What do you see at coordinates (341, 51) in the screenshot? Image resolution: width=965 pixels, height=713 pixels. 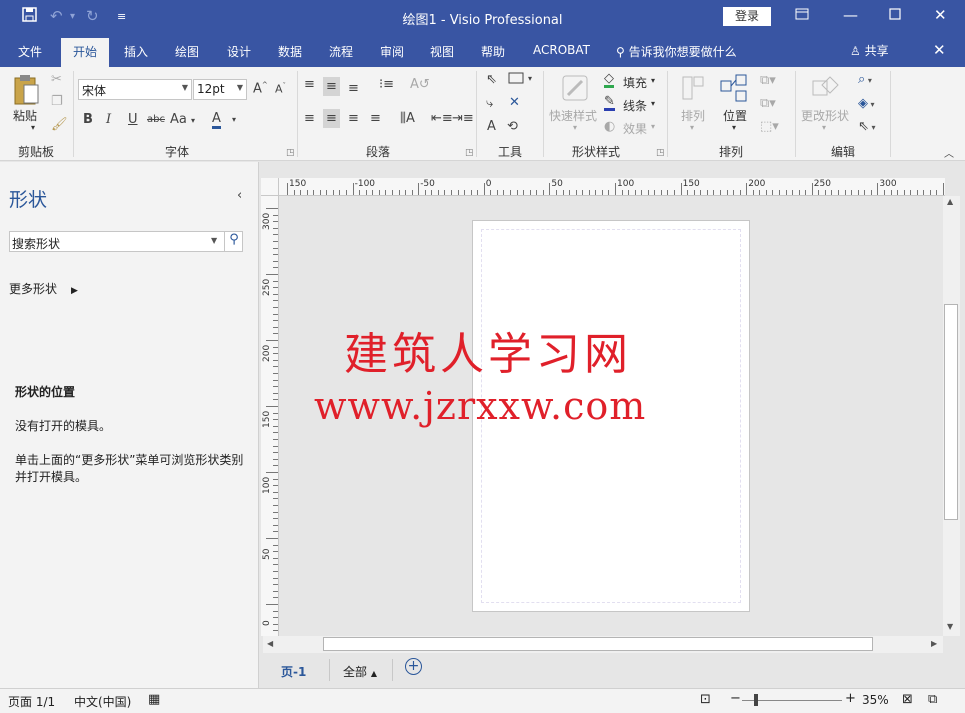 I see `tab-process: 流程` at bounding box center [341, 51].